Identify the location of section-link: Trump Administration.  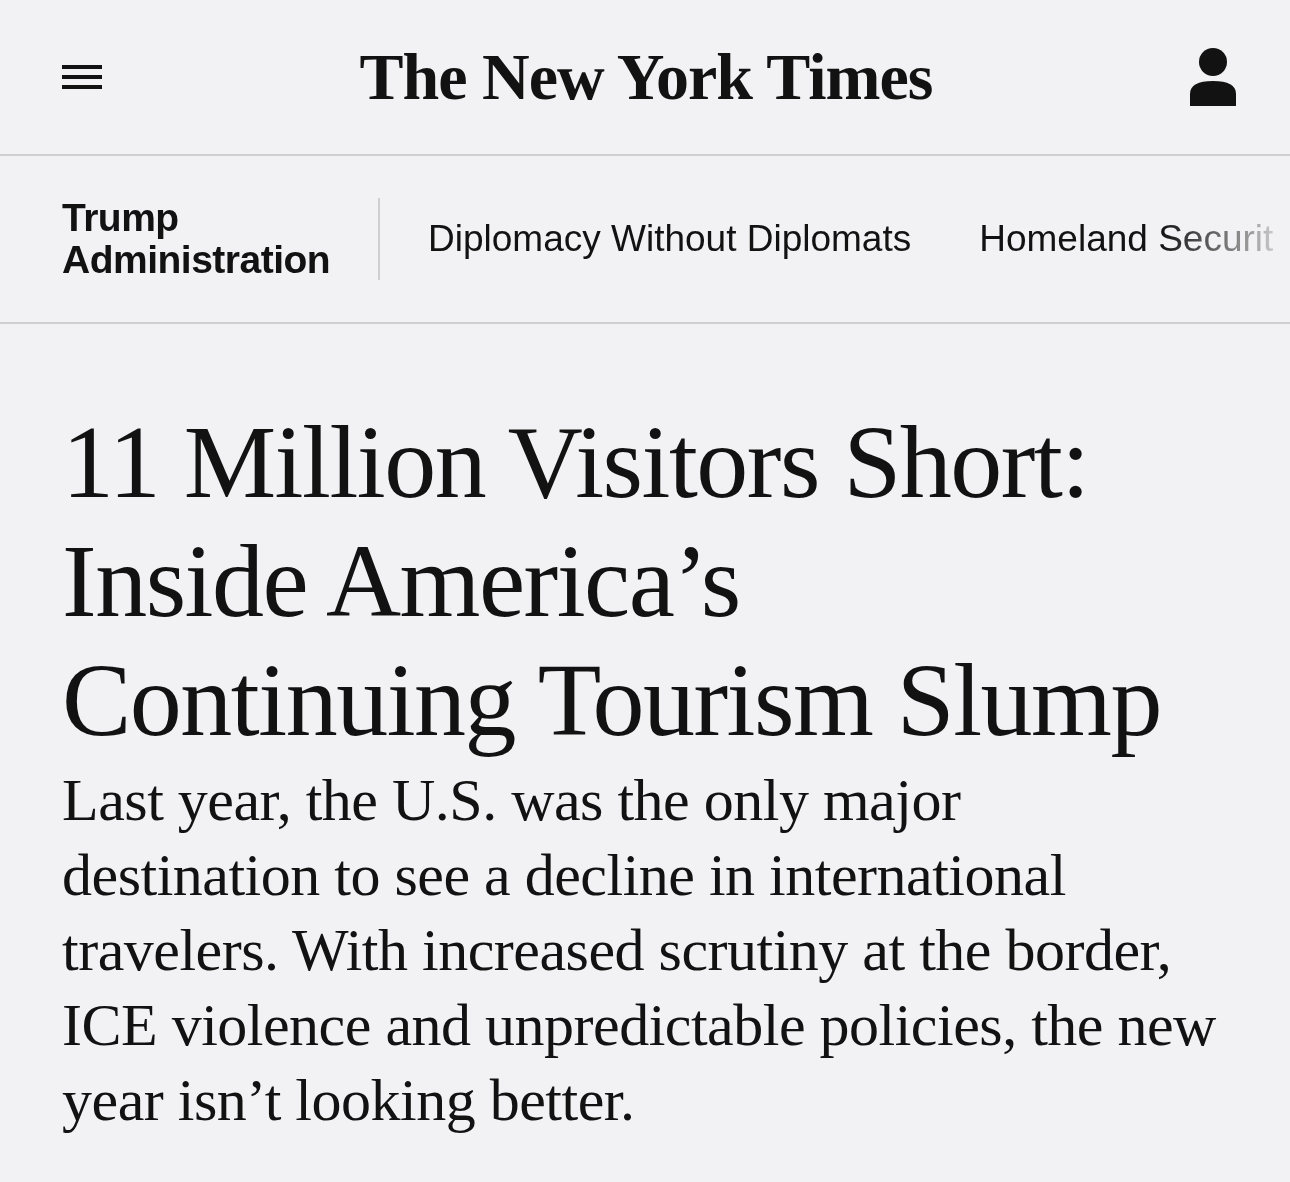
(212, 239).